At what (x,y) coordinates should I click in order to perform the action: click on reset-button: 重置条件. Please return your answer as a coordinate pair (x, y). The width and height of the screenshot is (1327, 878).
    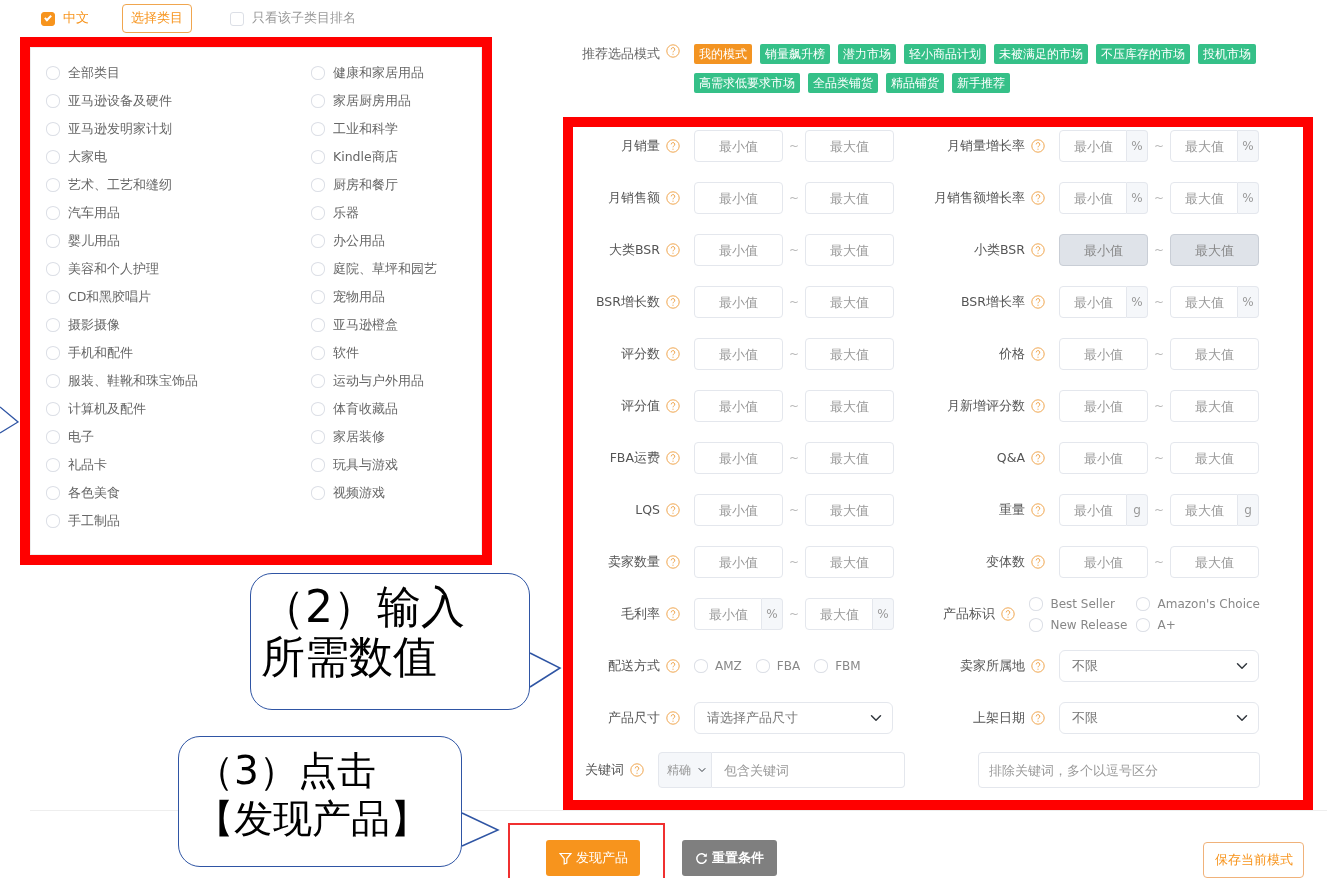
    Looking at the image, I should click on (729, 858).